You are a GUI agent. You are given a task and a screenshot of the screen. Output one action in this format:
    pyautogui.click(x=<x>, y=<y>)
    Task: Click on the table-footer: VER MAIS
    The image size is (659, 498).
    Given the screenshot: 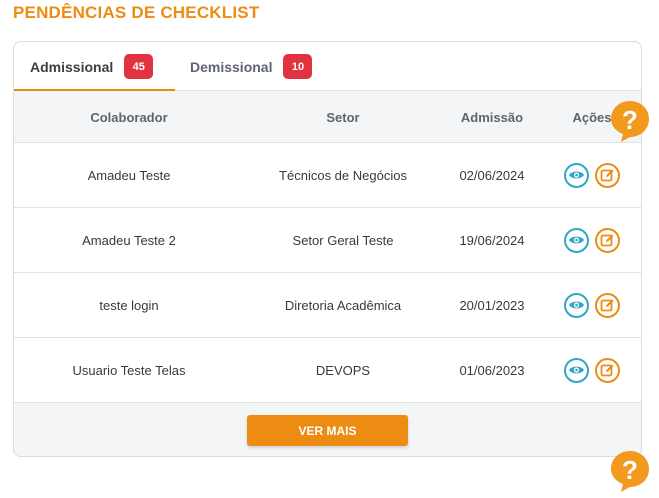 What is the action you would take?
    pyautogui.click(x=327, y=429)
    